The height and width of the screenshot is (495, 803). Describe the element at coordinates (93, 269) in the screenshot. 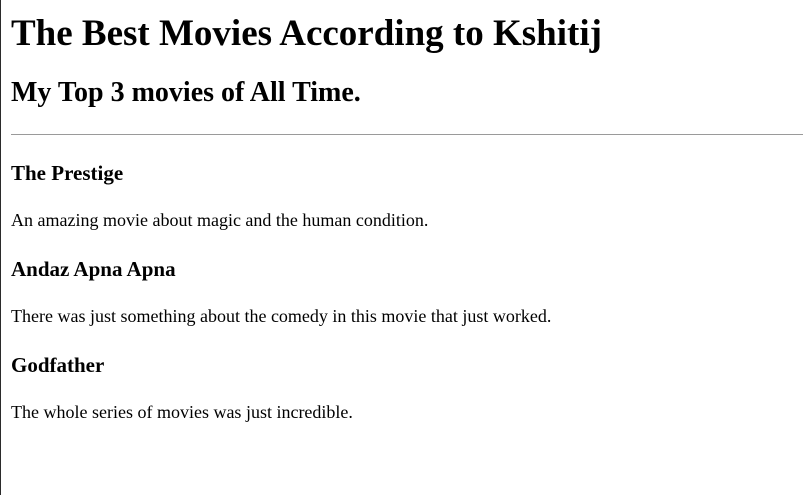

I see `movie-title: Andaz Apna Apna` at that location.